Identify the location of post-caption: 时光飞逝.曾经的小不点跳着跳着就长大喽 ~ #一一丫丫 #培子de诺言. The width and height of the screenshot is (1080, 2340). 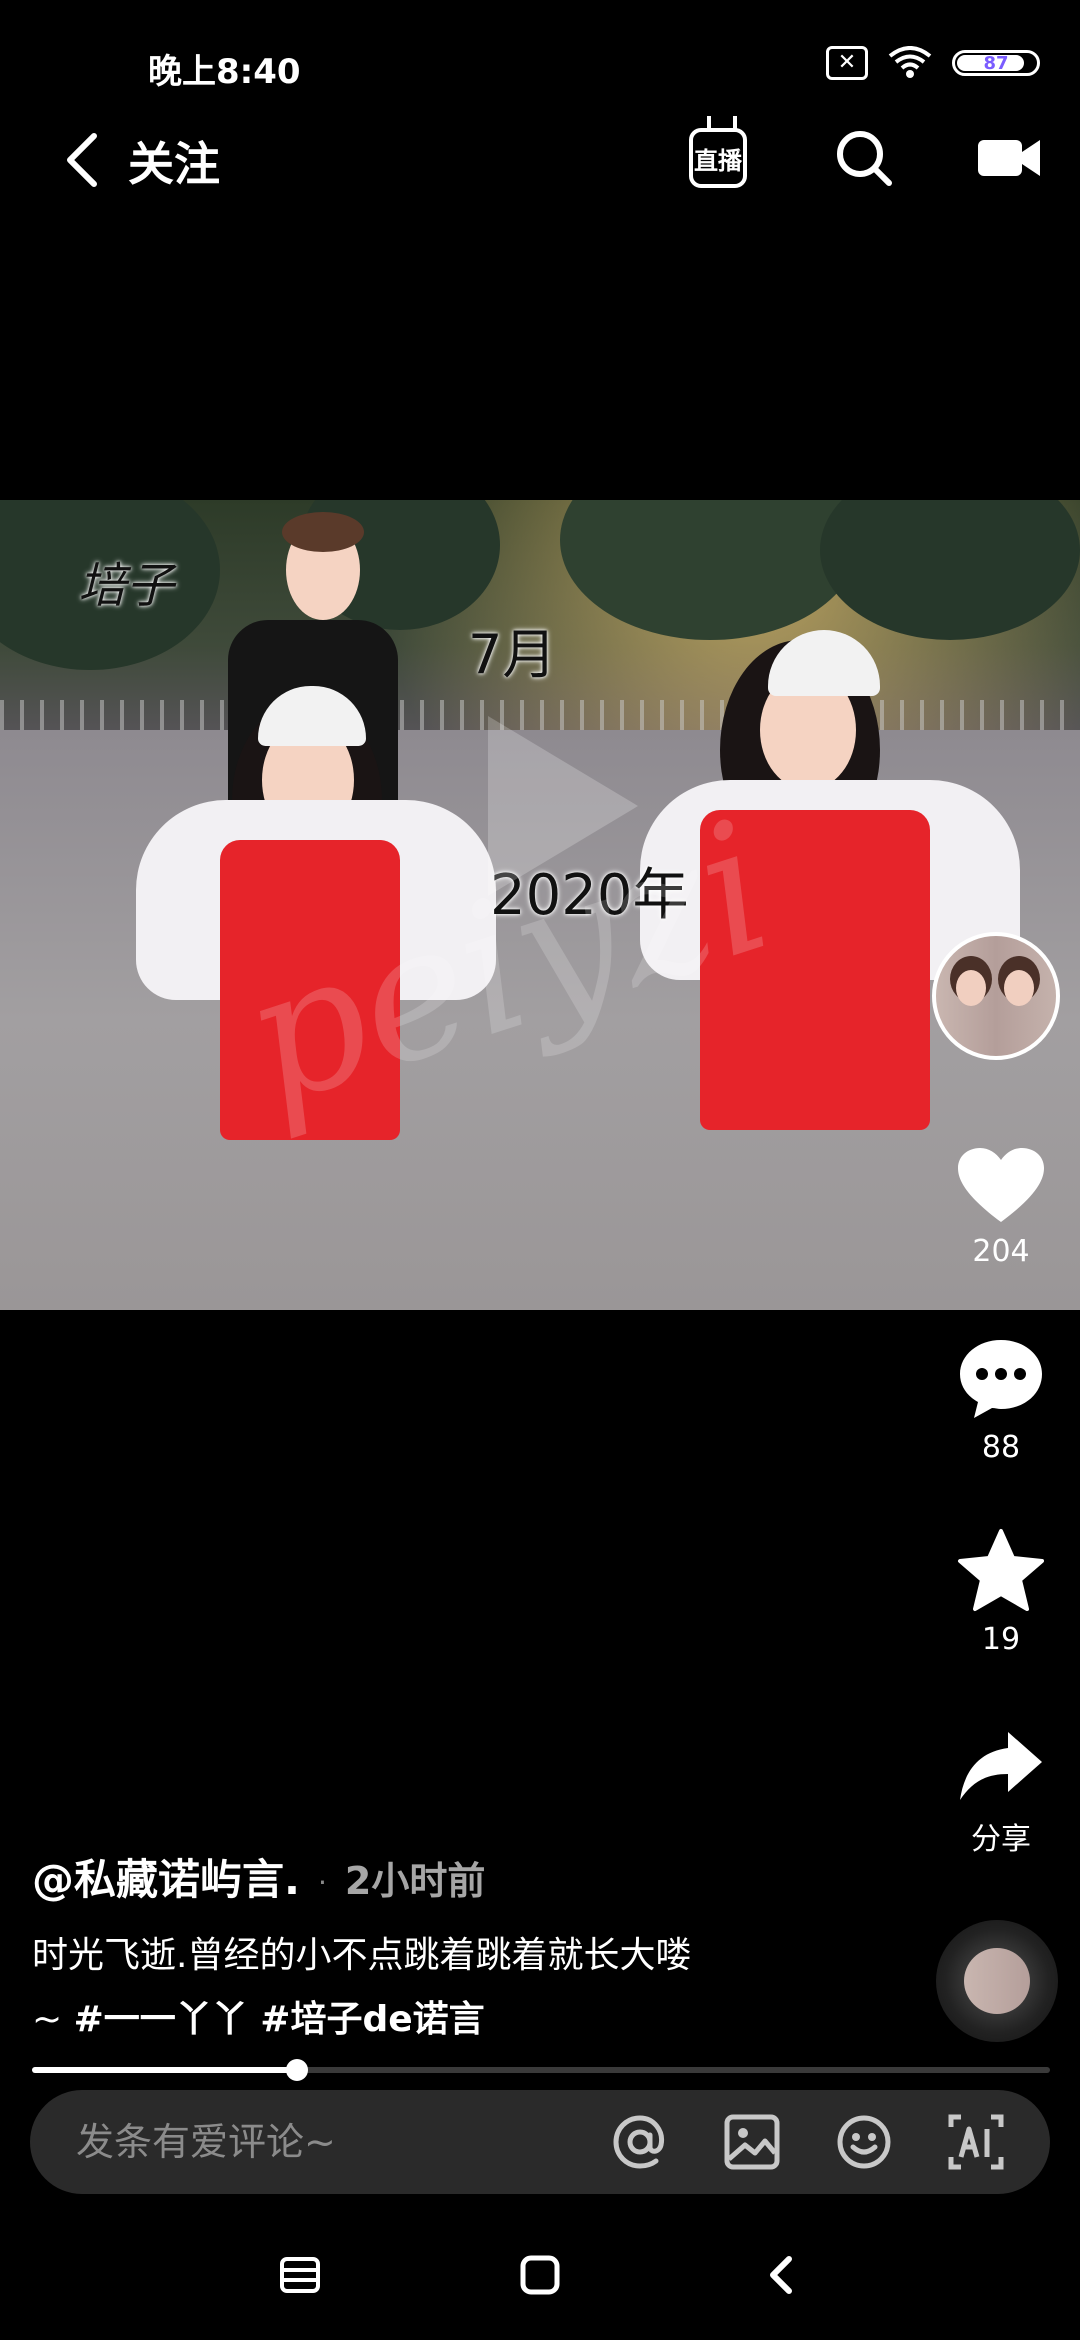
(422, 1988).